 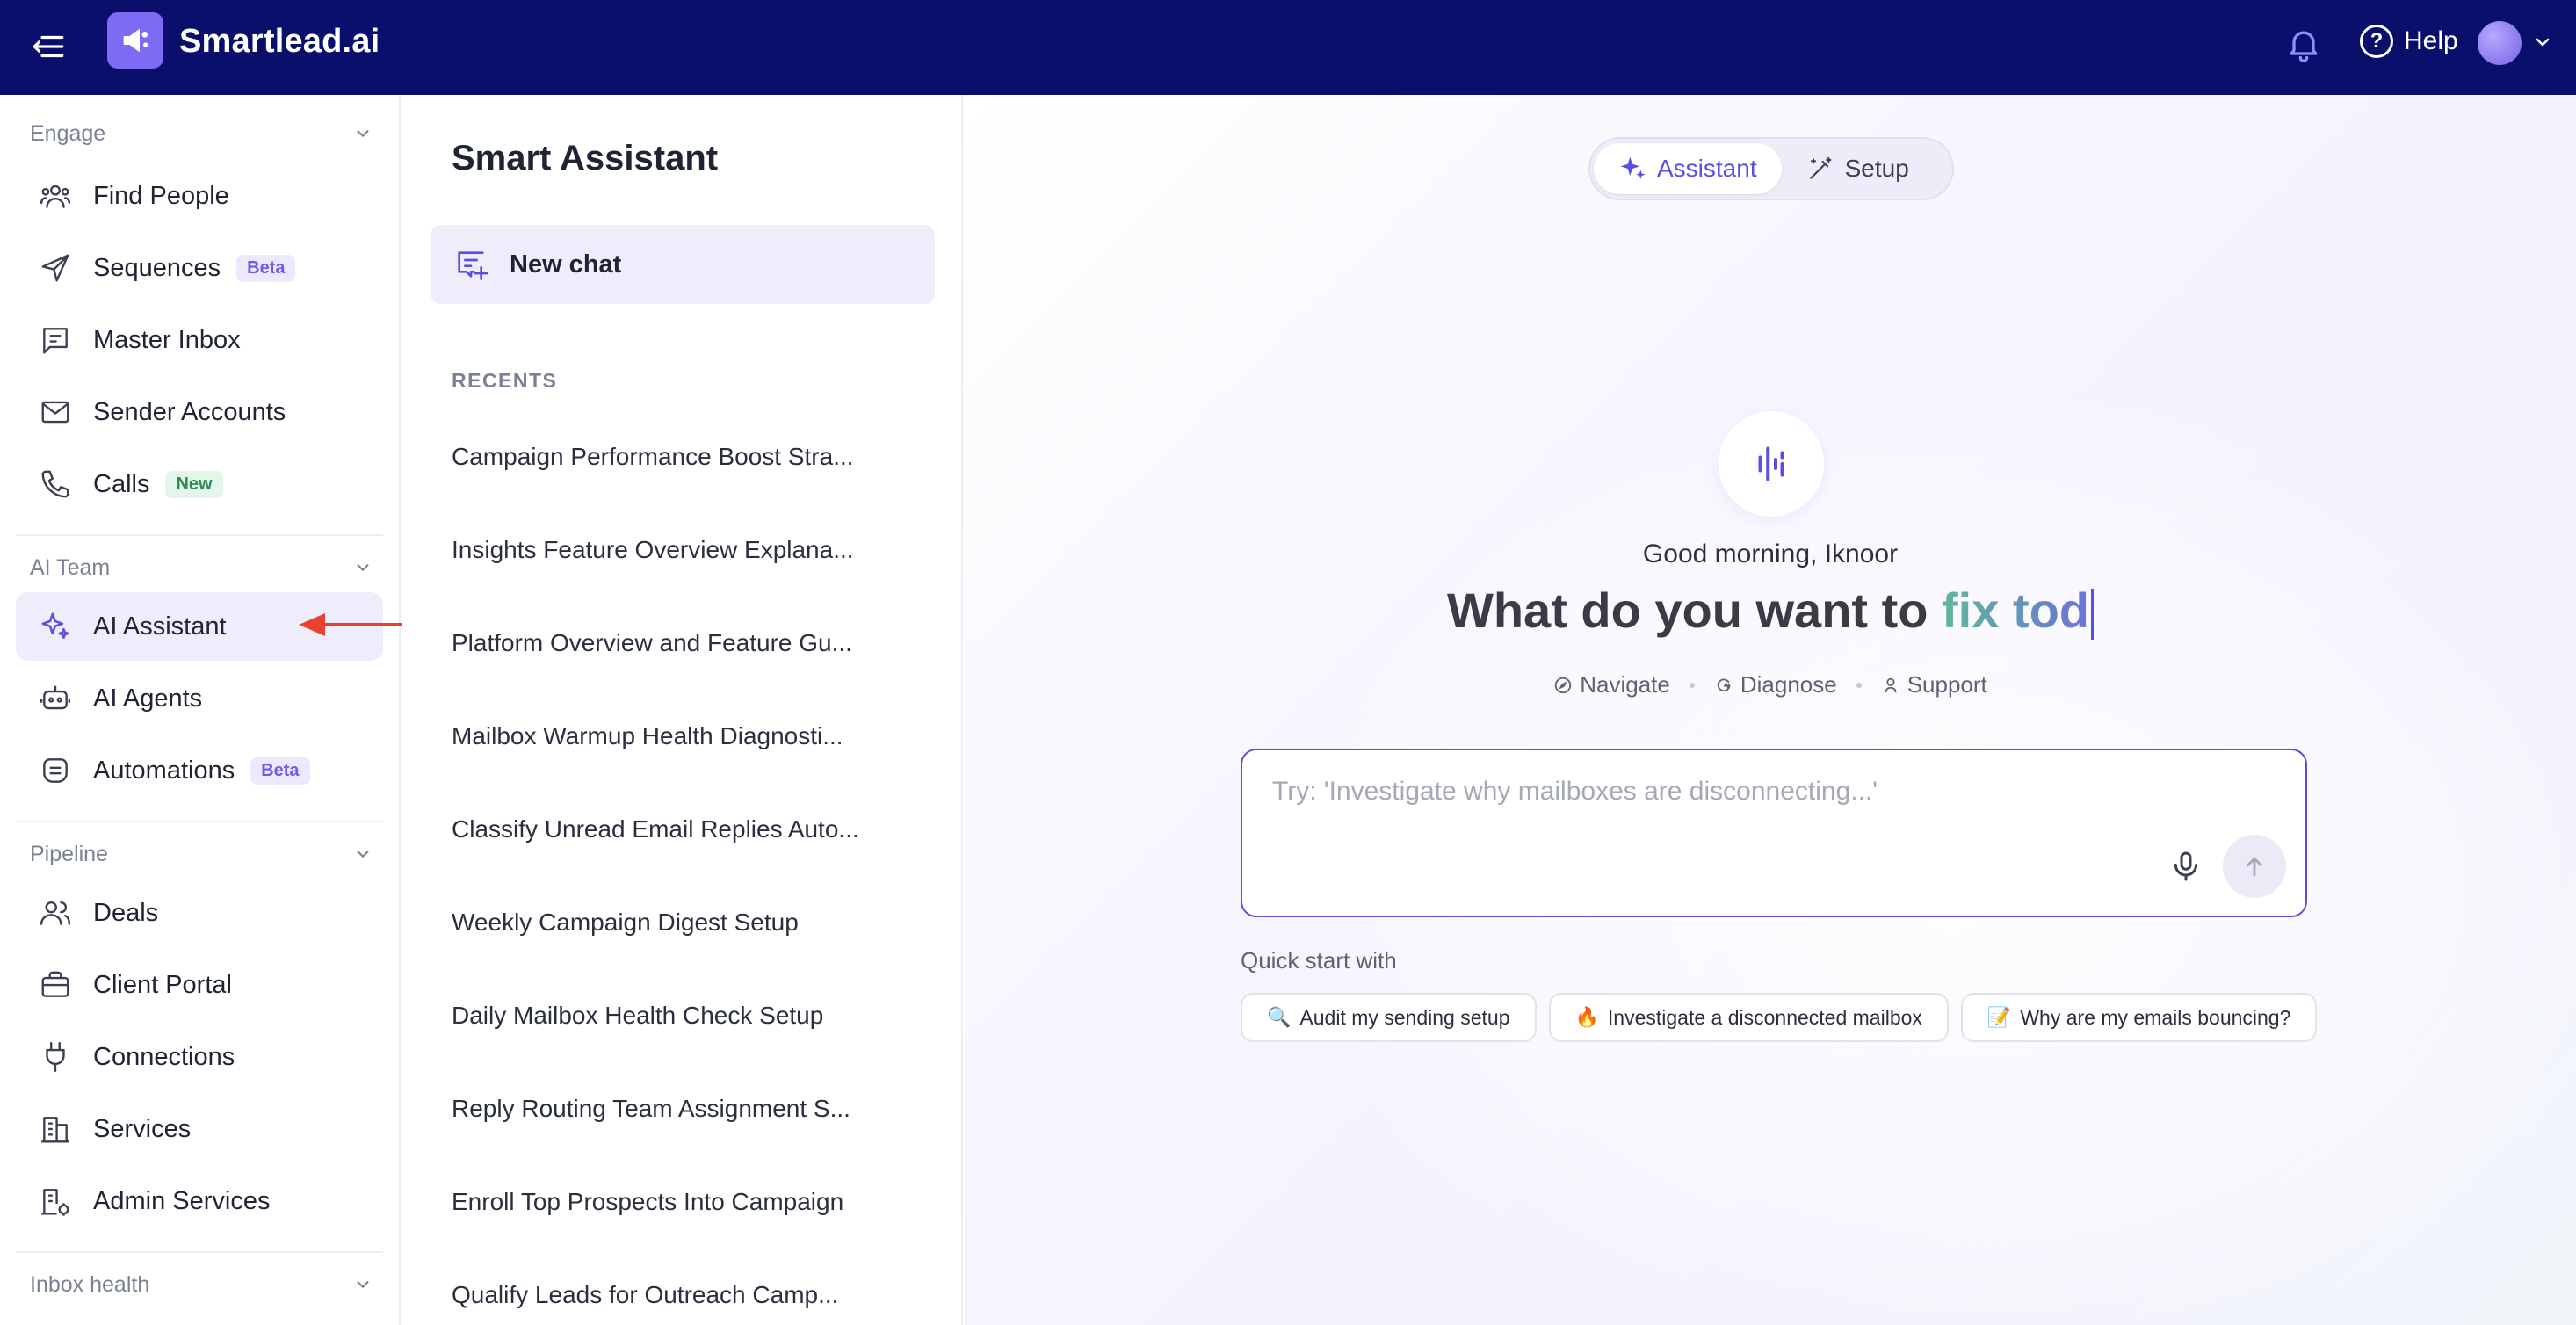 I want to click on help-button: ? Help, so click(x=2409, y=42).